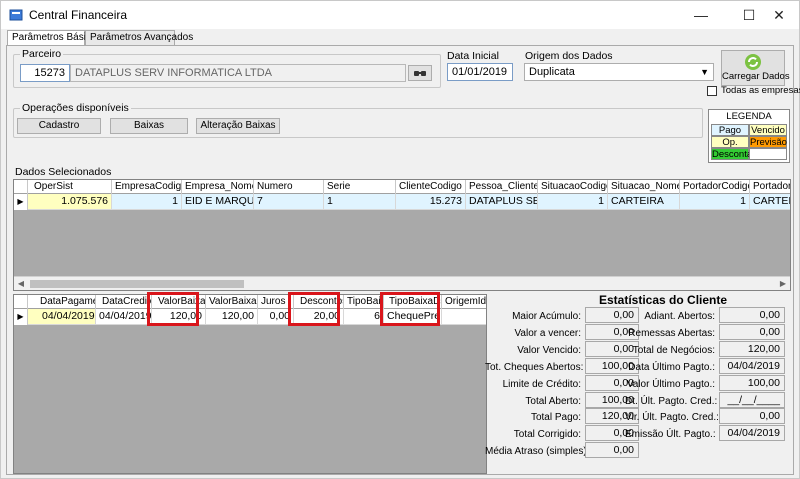  Describe the element at coordinates (730, 130) in the screenshot. I see `legend-pago: Pago` at that location.